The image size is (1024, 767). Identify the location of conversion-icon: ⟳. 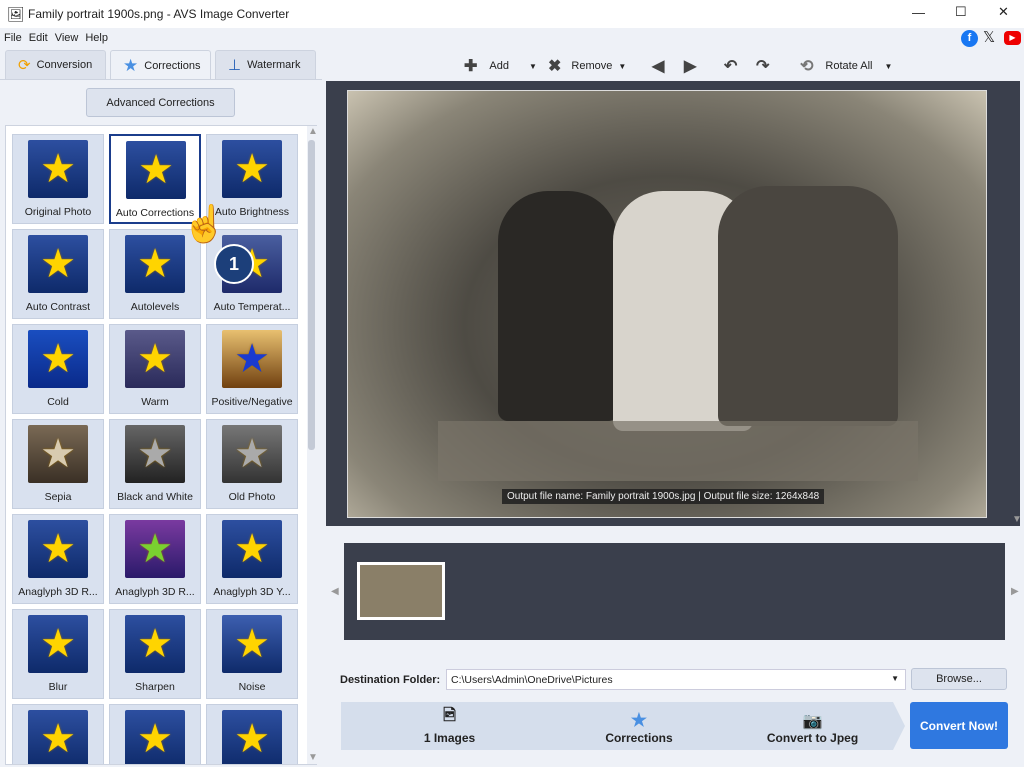
(24, 65).